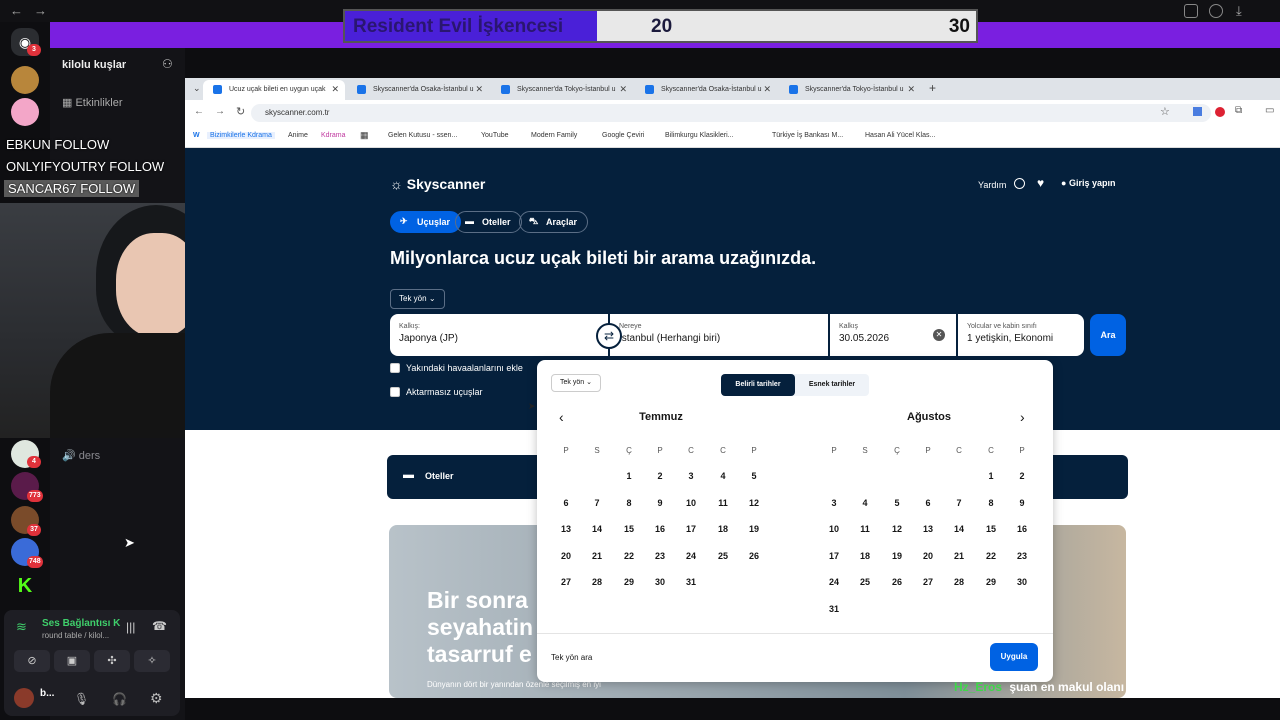 The height and width of the screenshot is (720, 1280). What do you see at coordinates (629, 556) in the screenshot?
I see `calendar-day: 22` at bounding box center [629, 556].